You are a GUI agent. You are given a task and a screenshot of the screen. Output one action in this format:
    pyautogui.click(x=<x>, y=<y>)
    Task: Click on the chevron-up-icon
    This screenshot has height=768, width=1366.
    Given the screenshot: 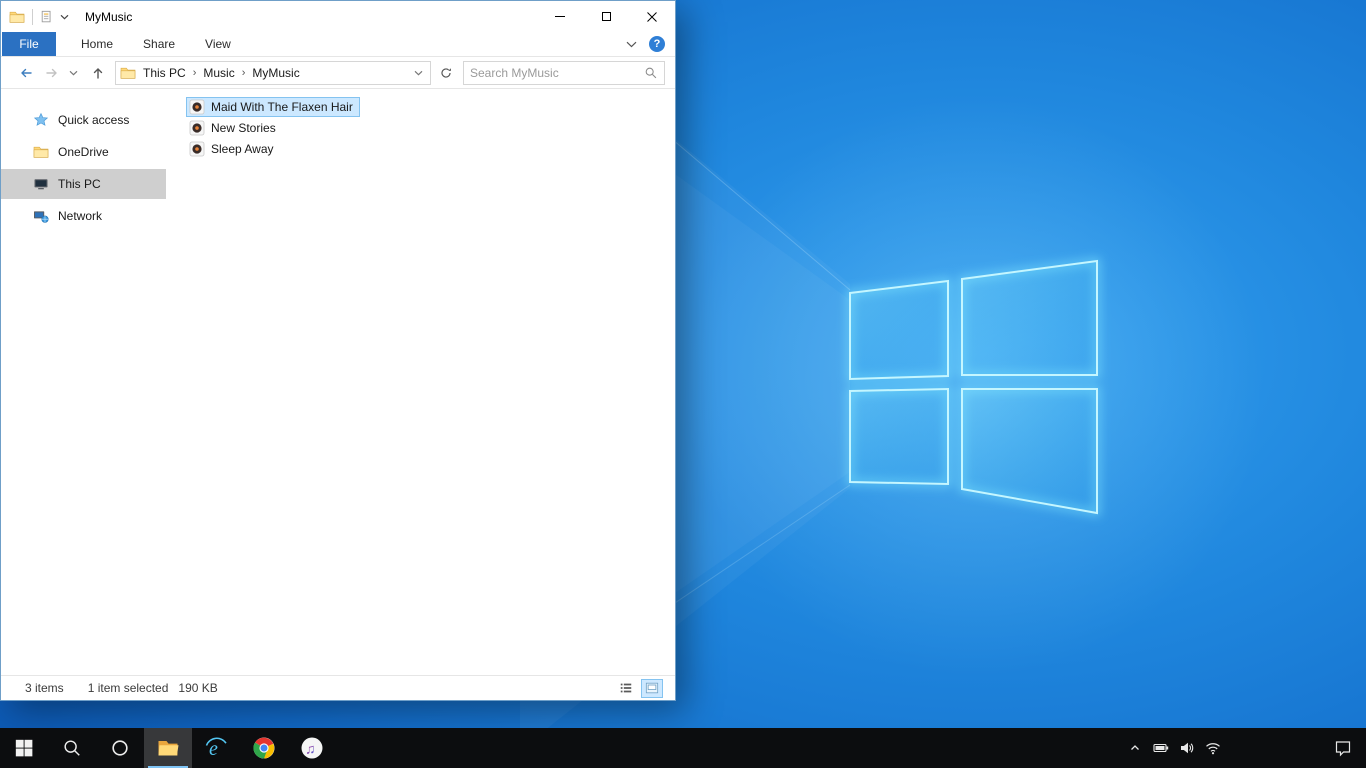 What is the action you would take?
    pyautogui.click(x=1135, y=747)
    